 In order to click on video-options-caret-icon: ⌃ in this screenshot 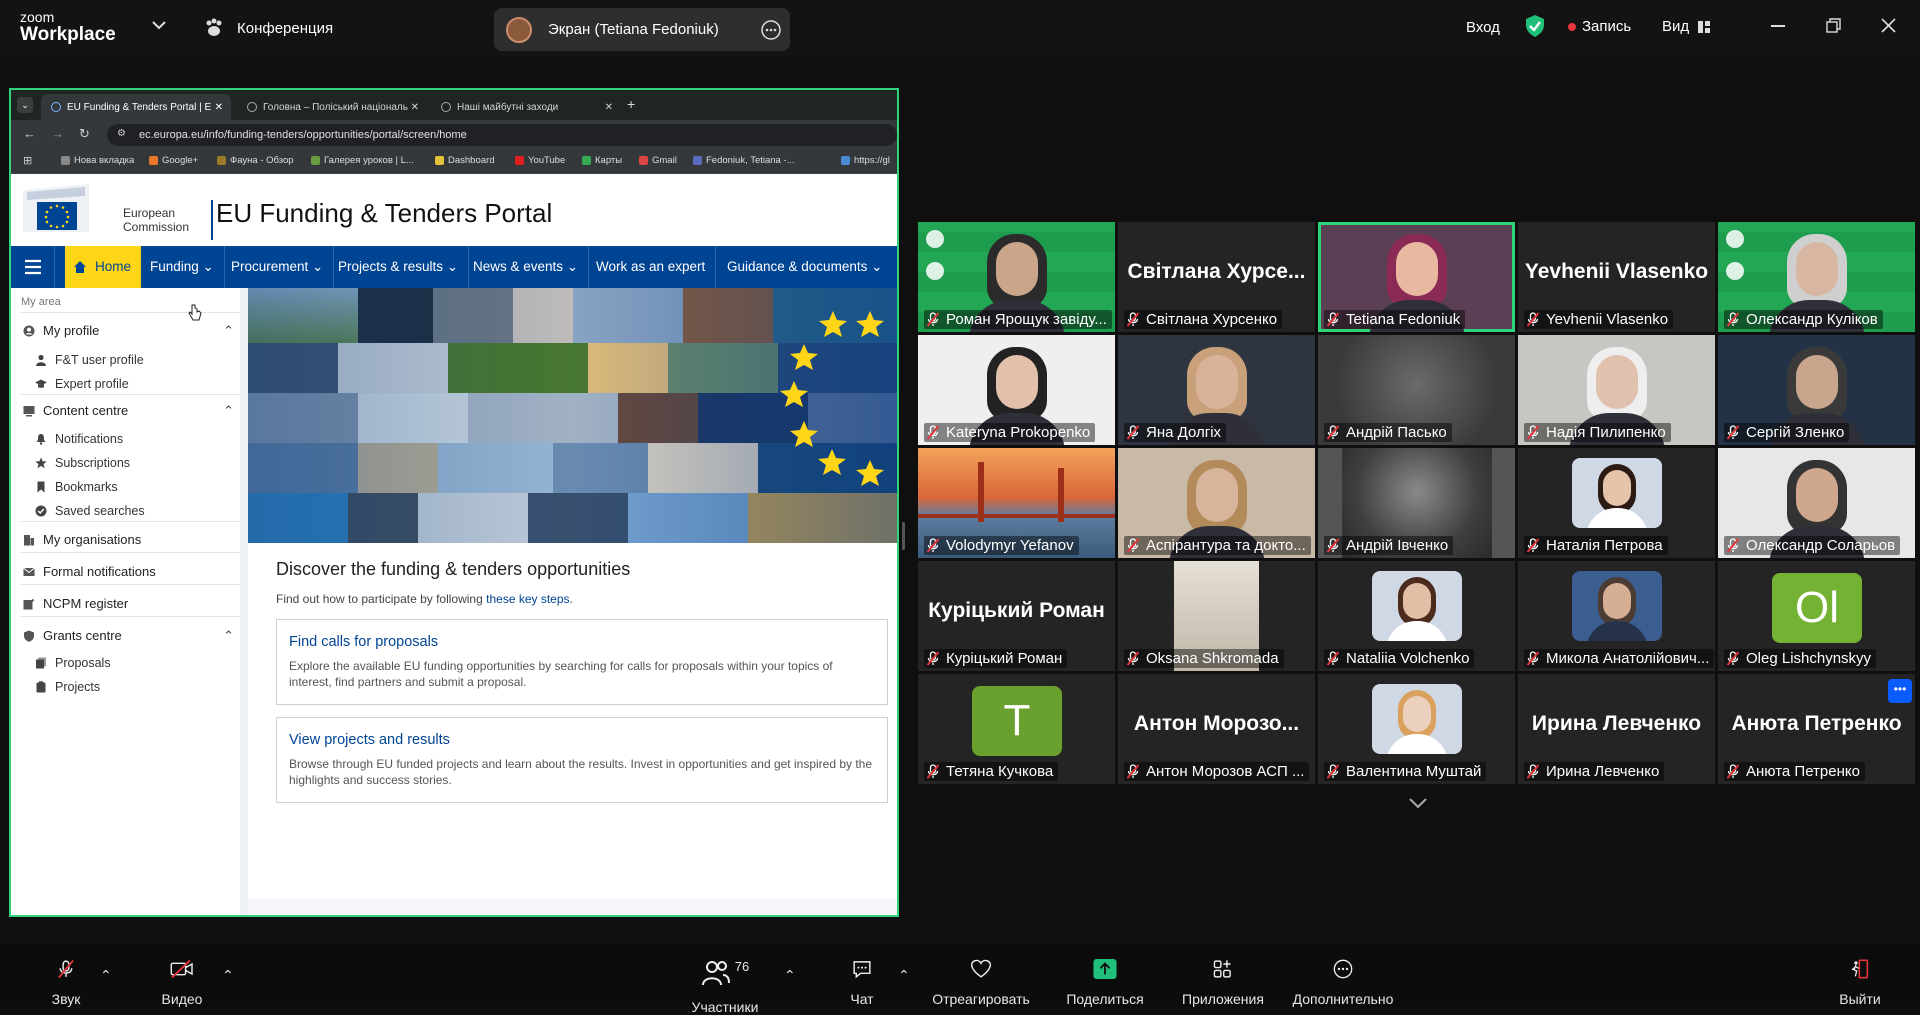, I will do `click(228, 975)`.